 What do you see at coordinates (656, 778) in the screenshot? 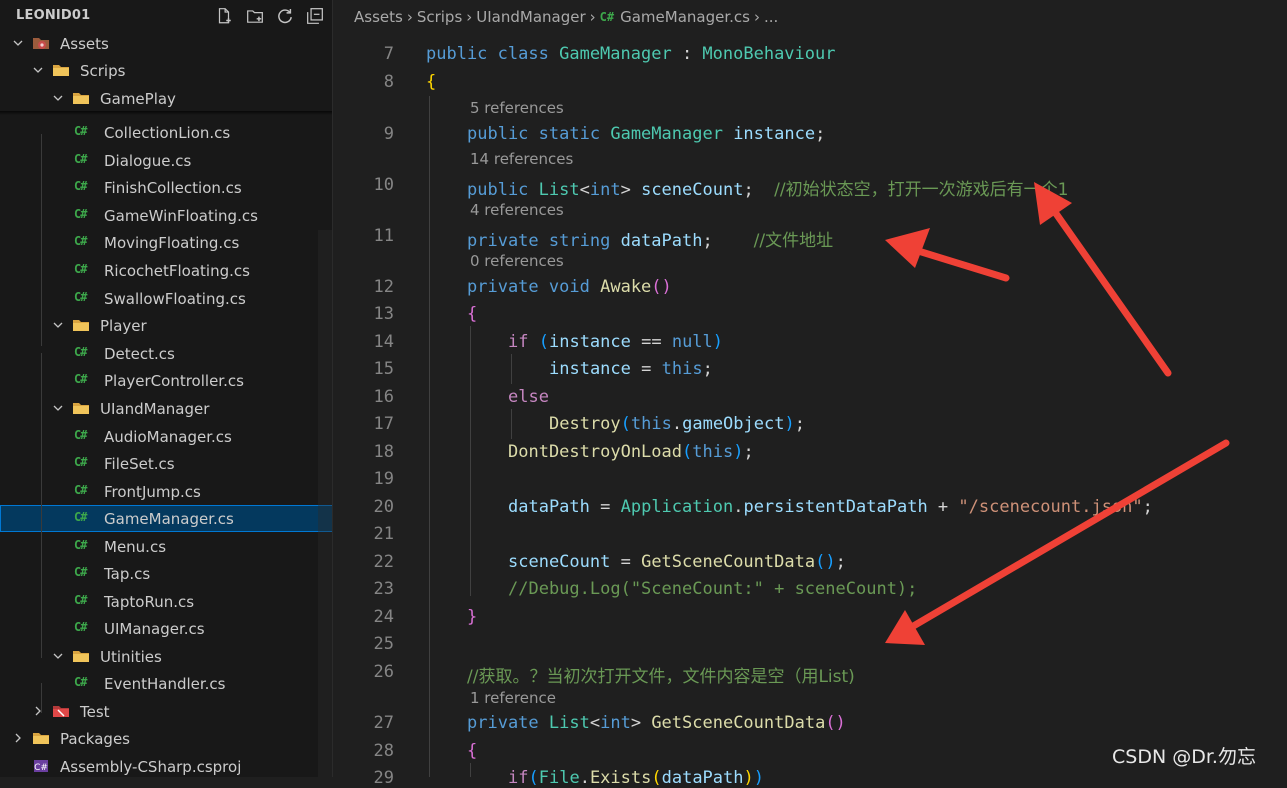
I see `code-token-br1: (` at bounding box center [656, 778].